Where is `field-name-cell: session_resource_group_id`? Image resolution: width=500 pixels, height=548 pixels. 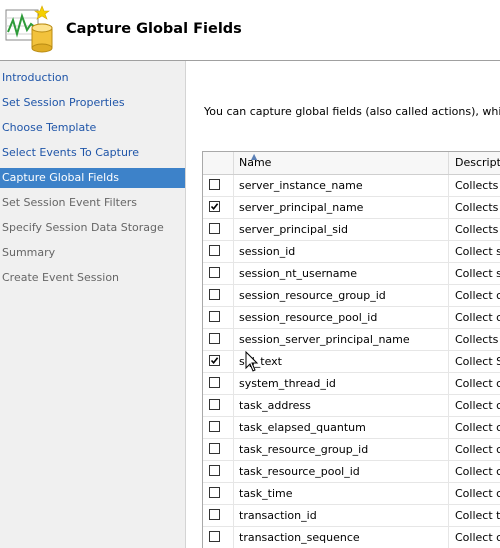 field-name-cell: session_resource_group_id is located at coordinates (341, 295).